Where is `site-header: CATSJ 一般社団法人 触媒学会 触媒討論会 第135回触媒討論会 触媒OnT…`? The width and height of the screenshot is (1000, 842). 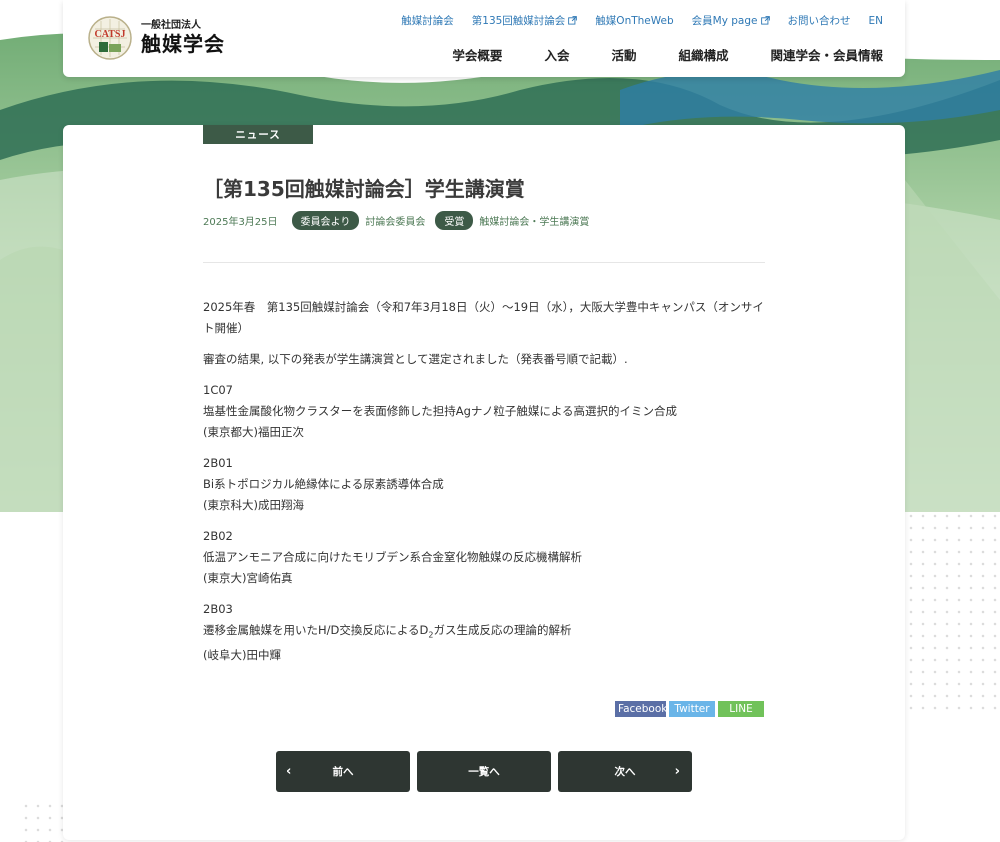 site-header: CATSJ 一般社団法人 触媒学会 触媒討論会 第135回触媒討論会 触媒OnT… is located at coordinates (484, 38).